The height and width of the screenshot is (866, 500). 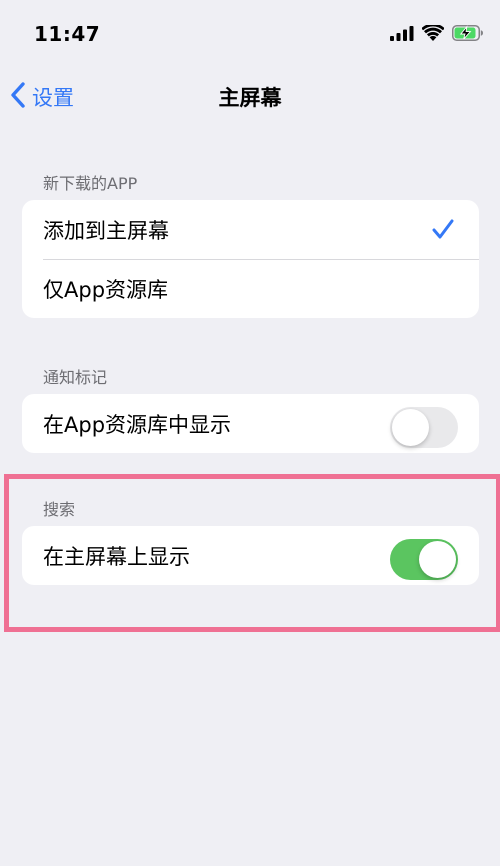 I want to click on show-on-home-screen-toggle, so click(x=424, y=559).